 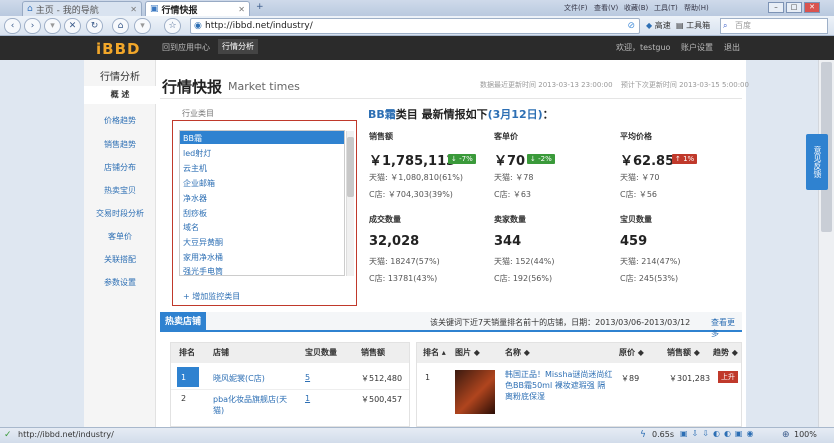 I want to click on zoom-level: 100%, so click(x=805, y=434).